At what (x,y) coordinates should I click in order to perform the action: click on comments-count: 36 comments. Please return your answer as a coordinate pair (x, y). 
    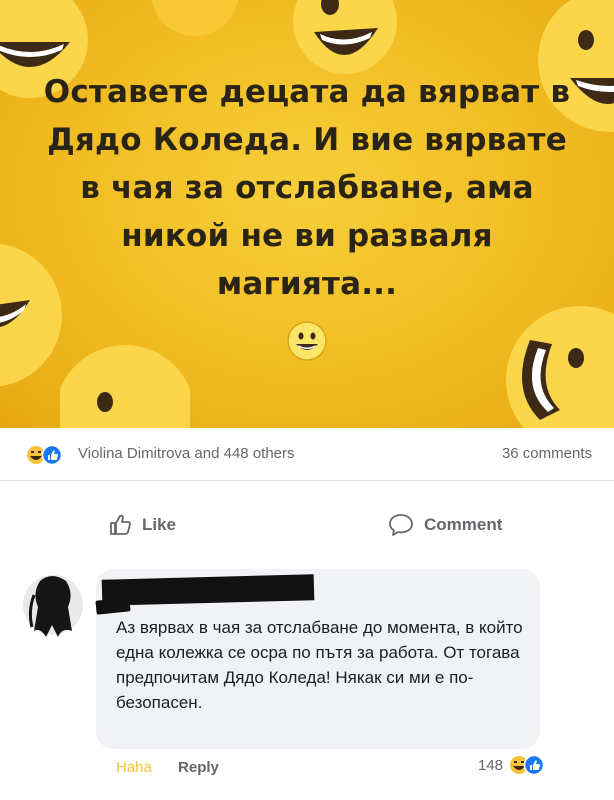
    Looking at the image, I should click on (547, 453).